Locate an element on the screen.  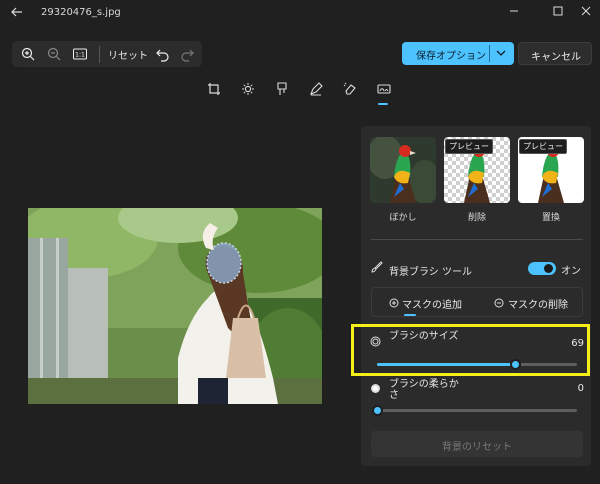
cancel-label: キャンセル is located at coordinates (556, 57).